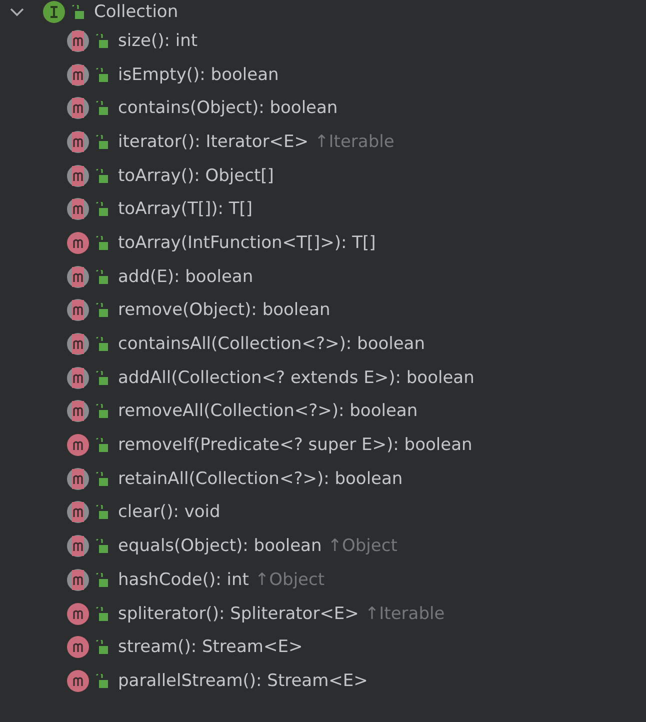  Describe the element at coordinates (213, 142) in the screenshot. I see `method-signature: iterator(): Iterator<E>` at that location.